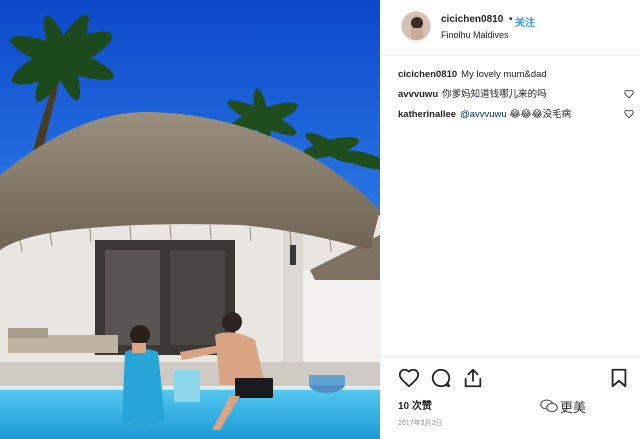 This screenshot has height=439, width=640. I want to click on comment-text: My lovely mum&dad, so click(504, 74).